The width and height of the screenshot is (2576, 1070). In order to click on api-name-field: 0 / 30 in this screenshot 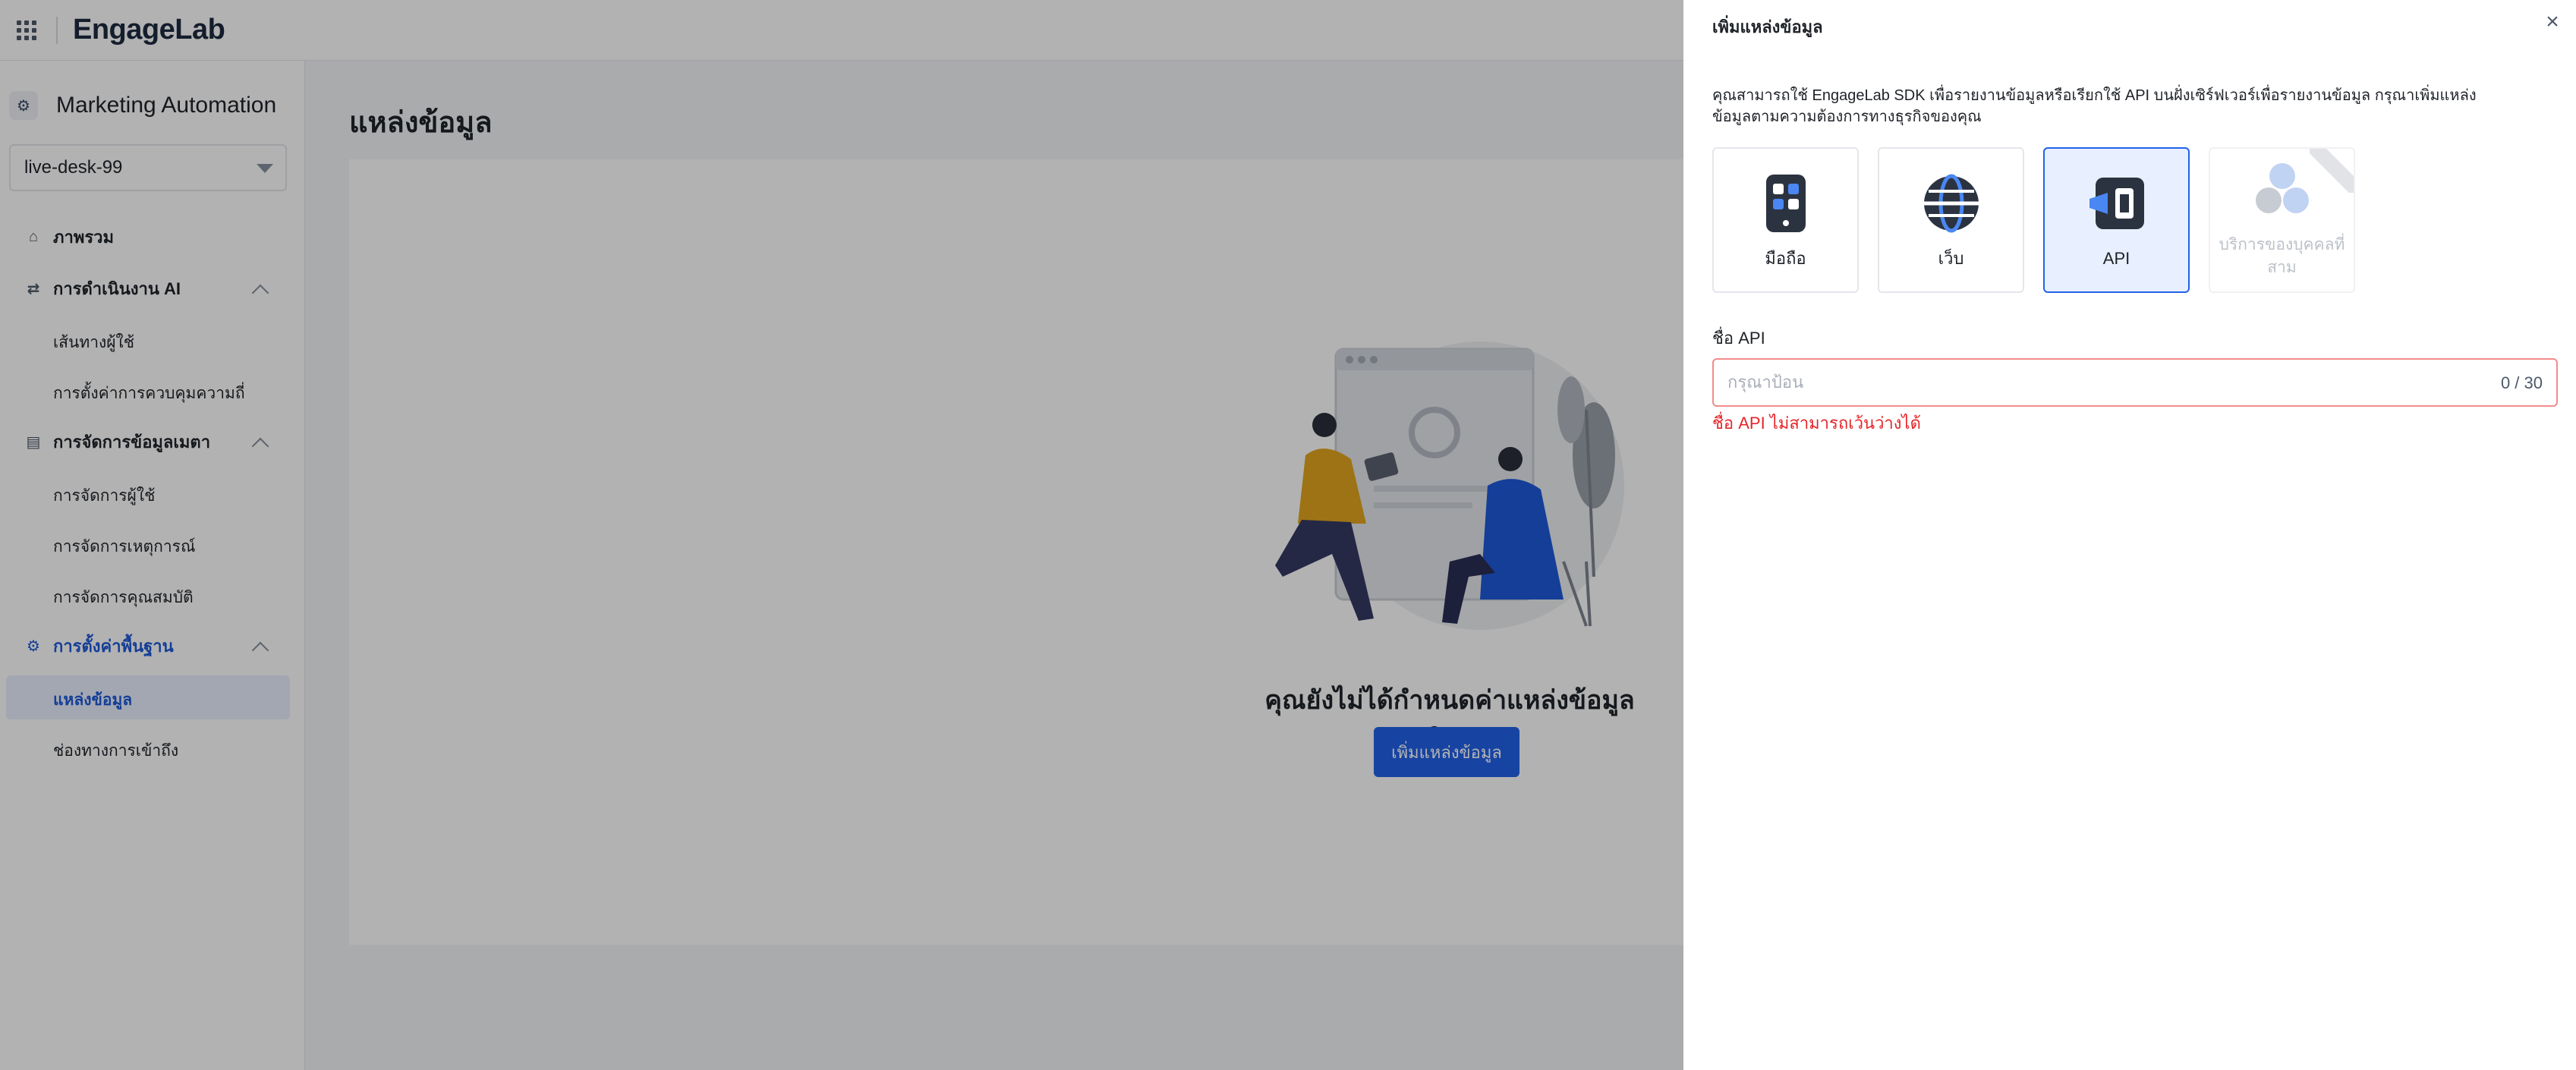, I will do `click(2135, 382)`.